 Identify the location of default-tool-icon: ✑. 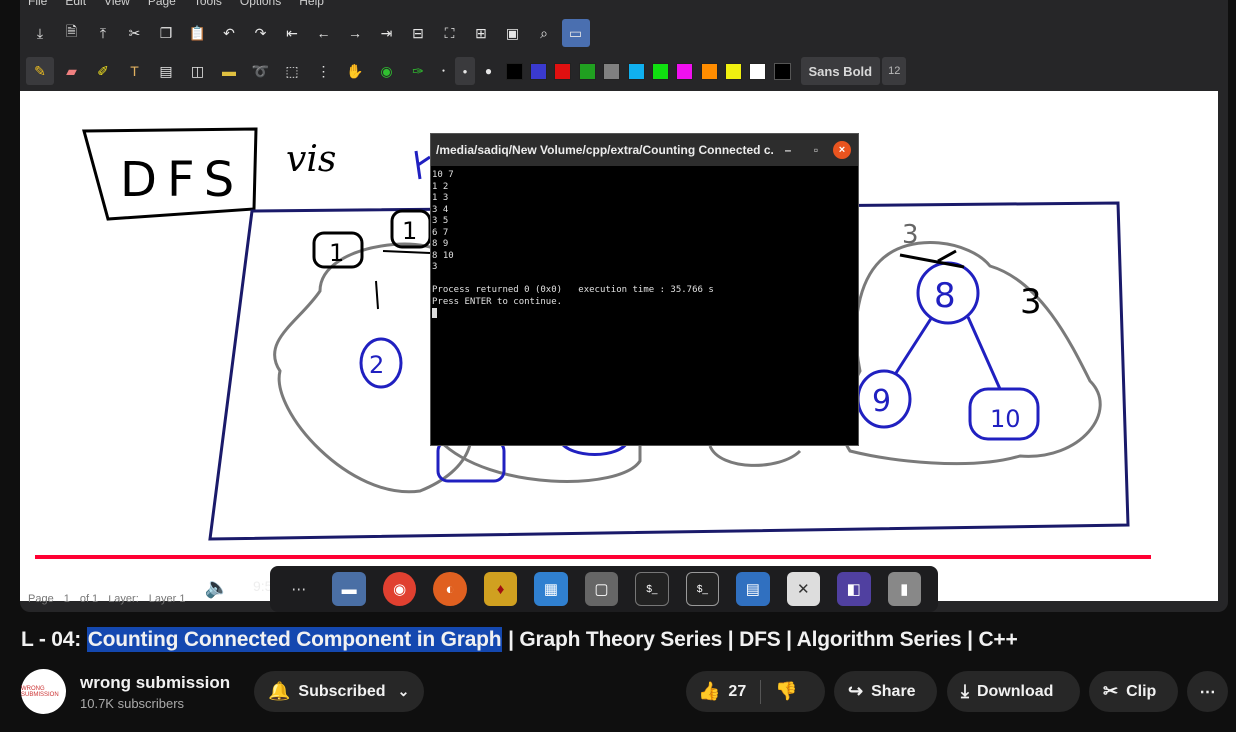
(418, 71).